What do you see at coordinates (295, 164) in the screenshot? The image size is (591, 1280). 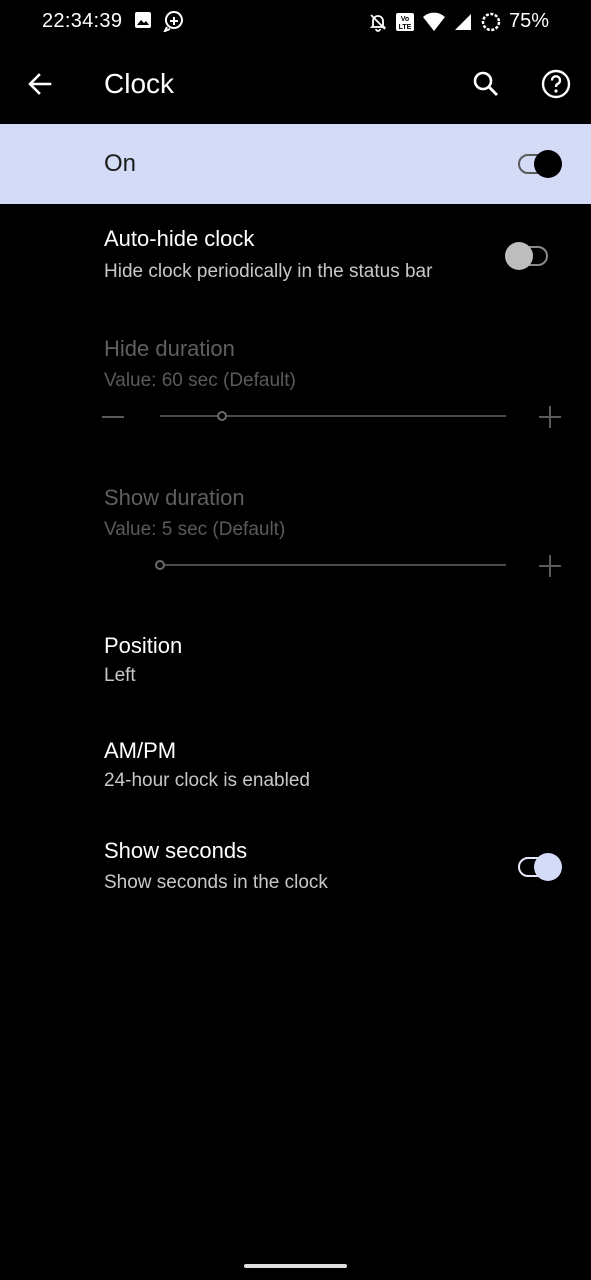 I see `master-switch-bar: On` at bounding box center [295, 164].